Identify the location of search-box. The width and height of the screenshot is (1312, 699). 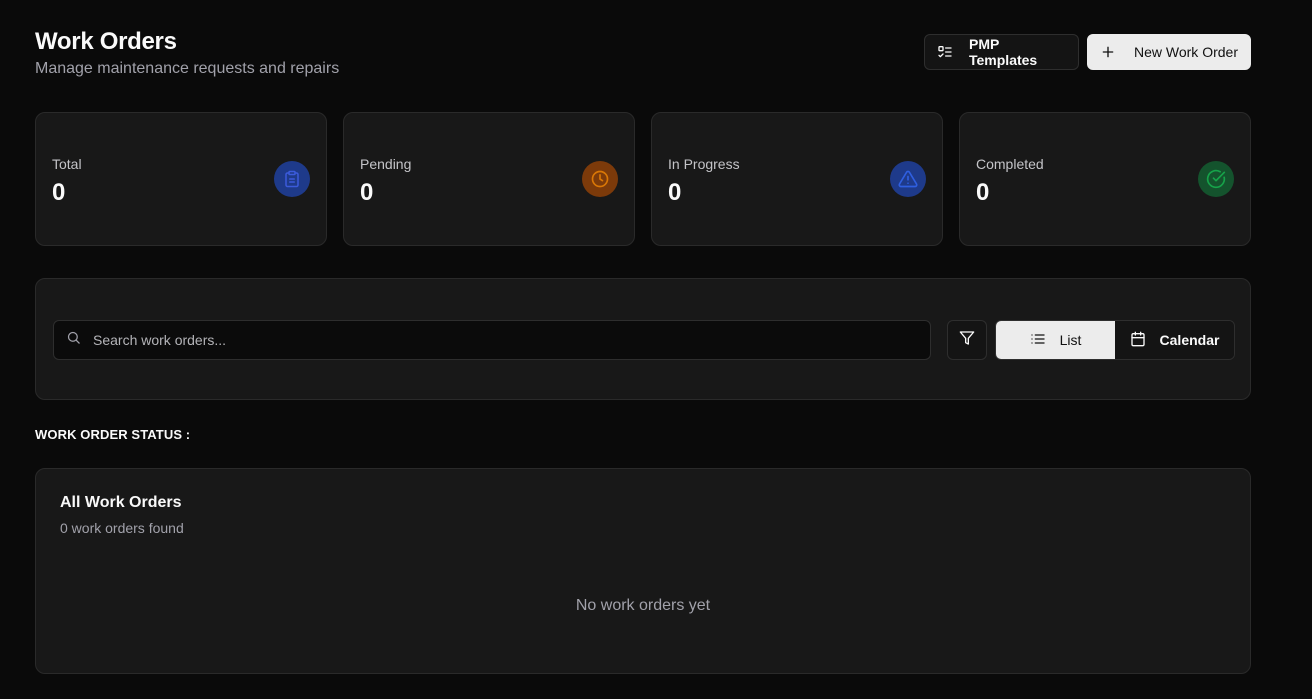
(492, 340).